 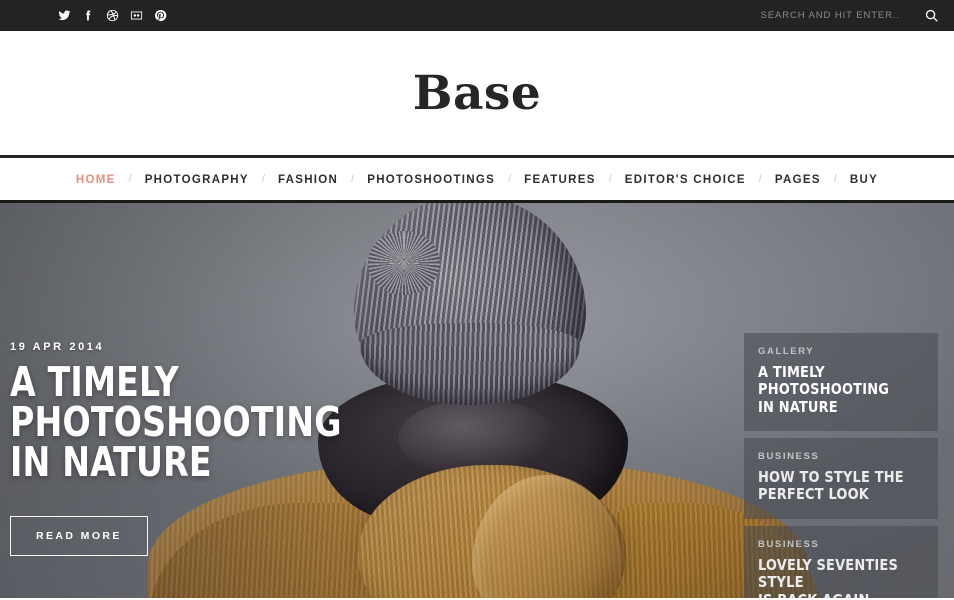 What do you see at coordinates (64, 16) in the screenshot?
I see `twitter-icon` at bounding box center [64, 16].